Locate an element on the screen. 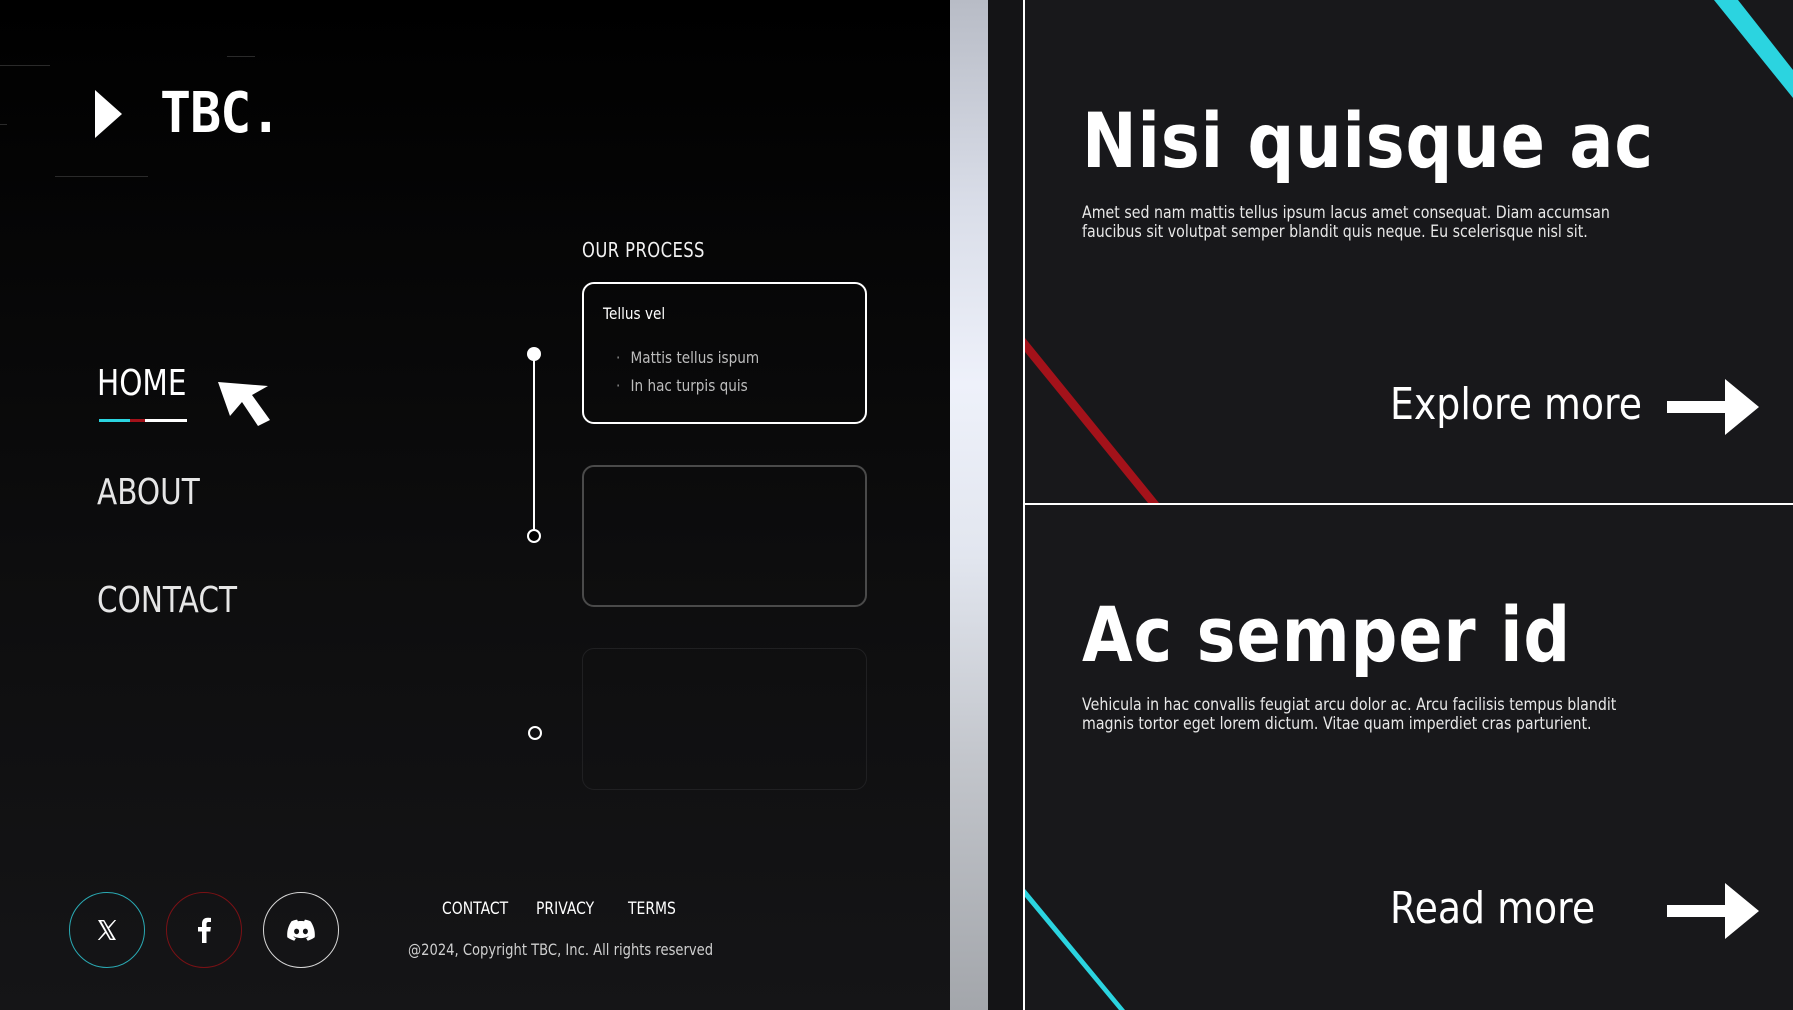 This screenshot has width=1793, height=1010. panel-title: Nisi quisque ac is located at coordinates (1368, 140).